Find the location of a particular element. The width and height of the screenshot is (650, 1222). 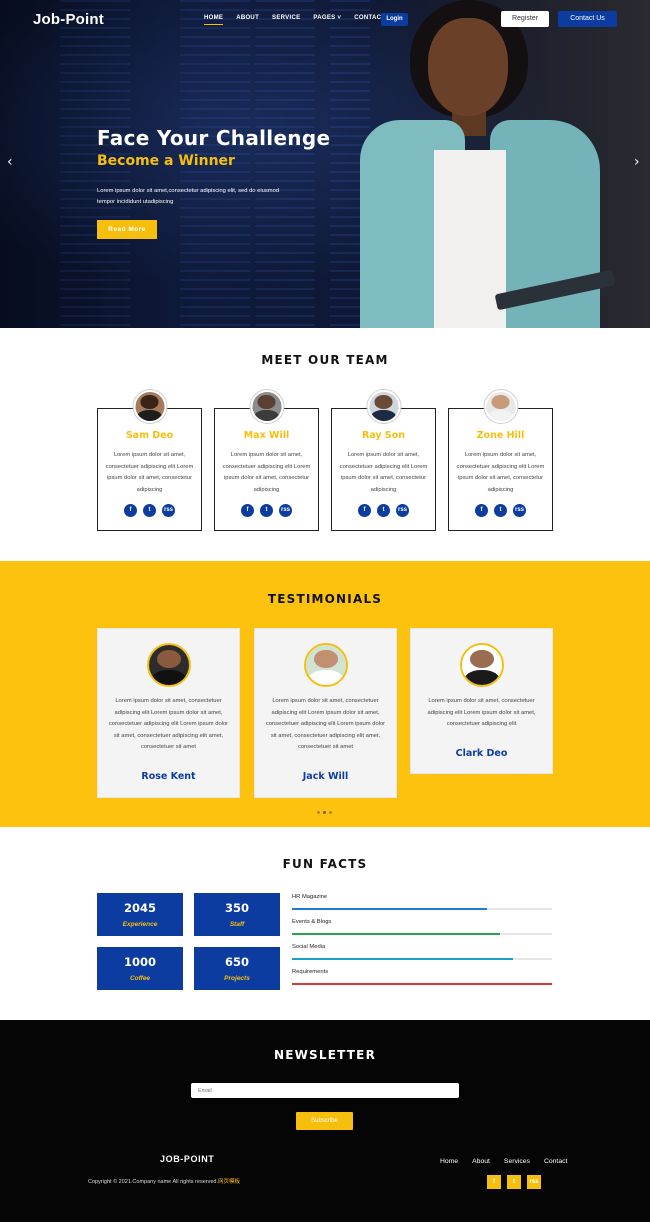

fact-label: Experience is located at coordinates (140, 924).